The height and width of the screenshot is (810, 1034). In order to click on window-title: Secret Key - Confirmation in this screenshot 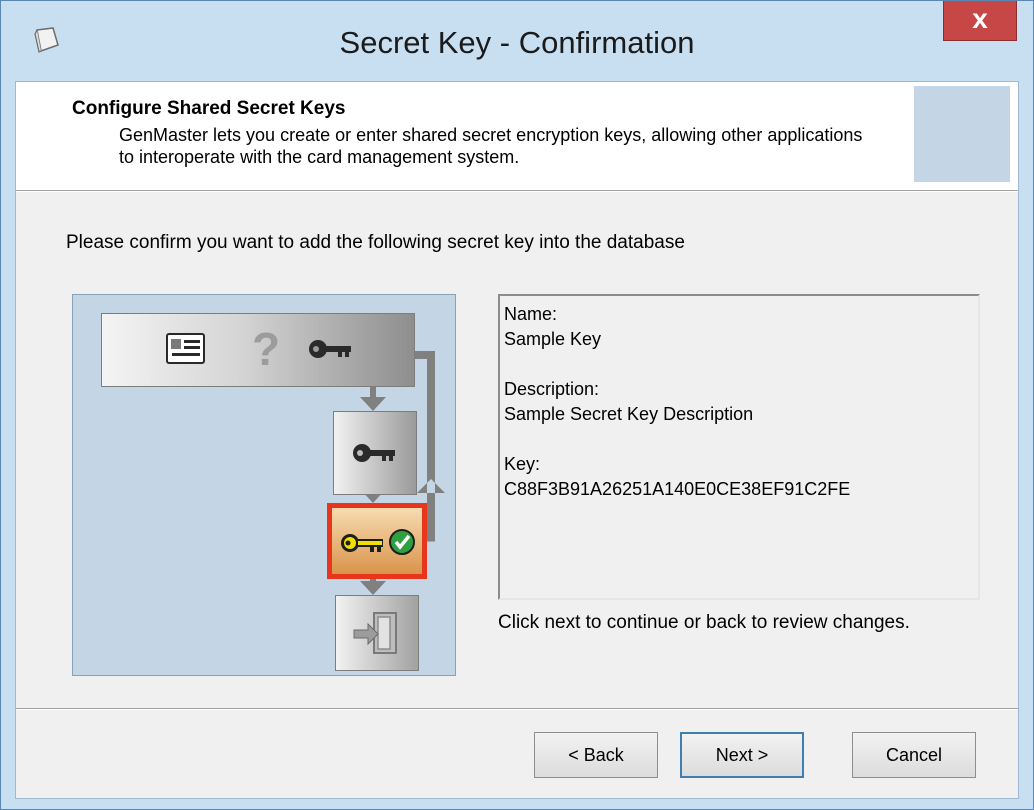, I will do `click(517, 42)`.